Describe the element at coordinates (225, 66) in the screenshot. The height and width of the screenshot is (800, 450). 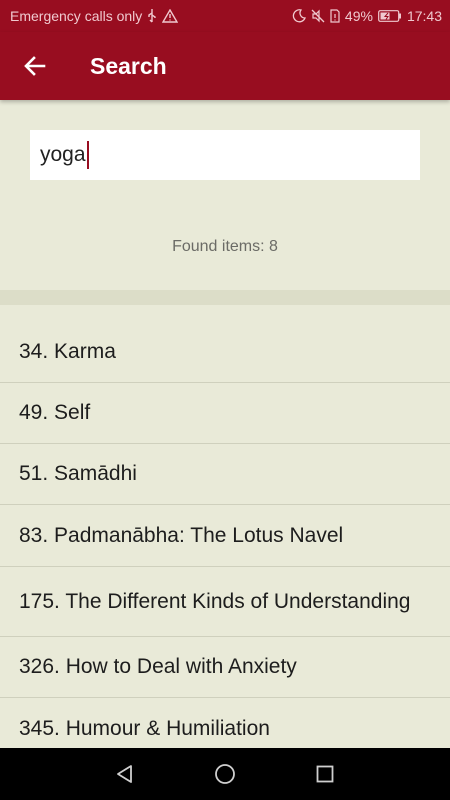
I see `app-bar: Search` at that location.